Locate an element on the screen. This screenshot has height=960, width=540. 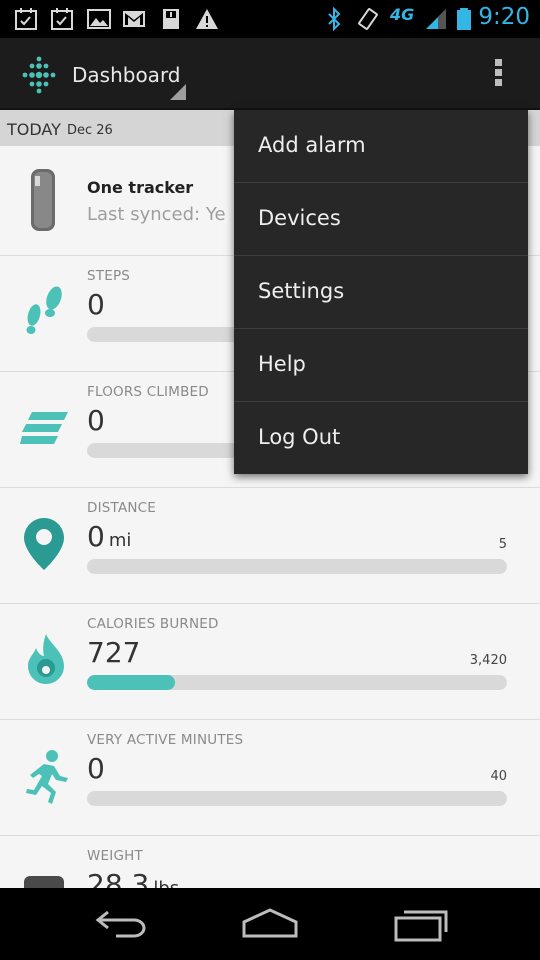
tracker-sync-status: Last synced: Ye is located at coordinates (156, 214).